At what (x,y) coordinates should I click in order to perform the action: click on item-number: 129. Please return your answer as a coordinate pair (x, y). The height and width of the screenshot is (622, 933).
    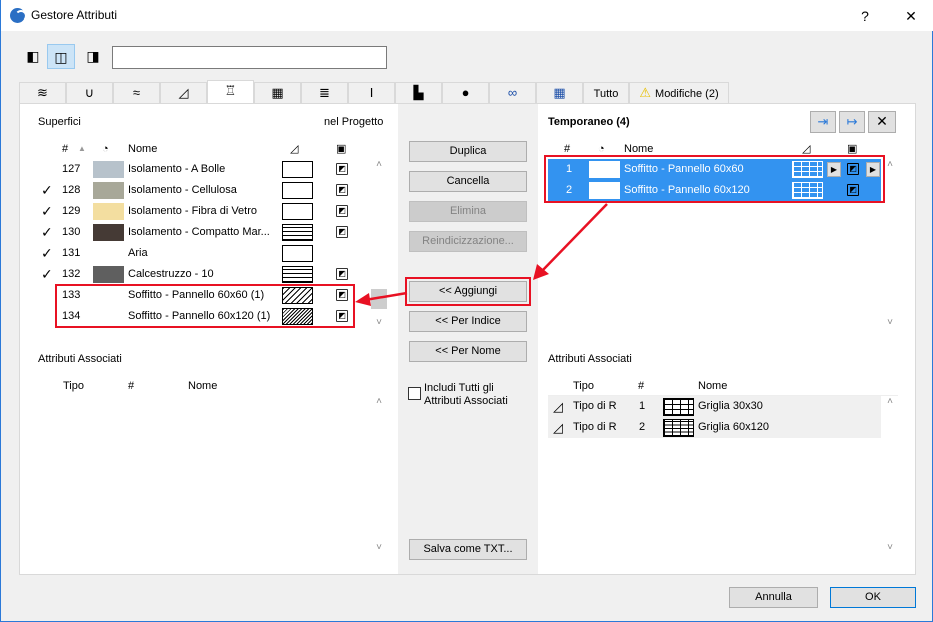
    Looking at the image, I should click on (71, 211).